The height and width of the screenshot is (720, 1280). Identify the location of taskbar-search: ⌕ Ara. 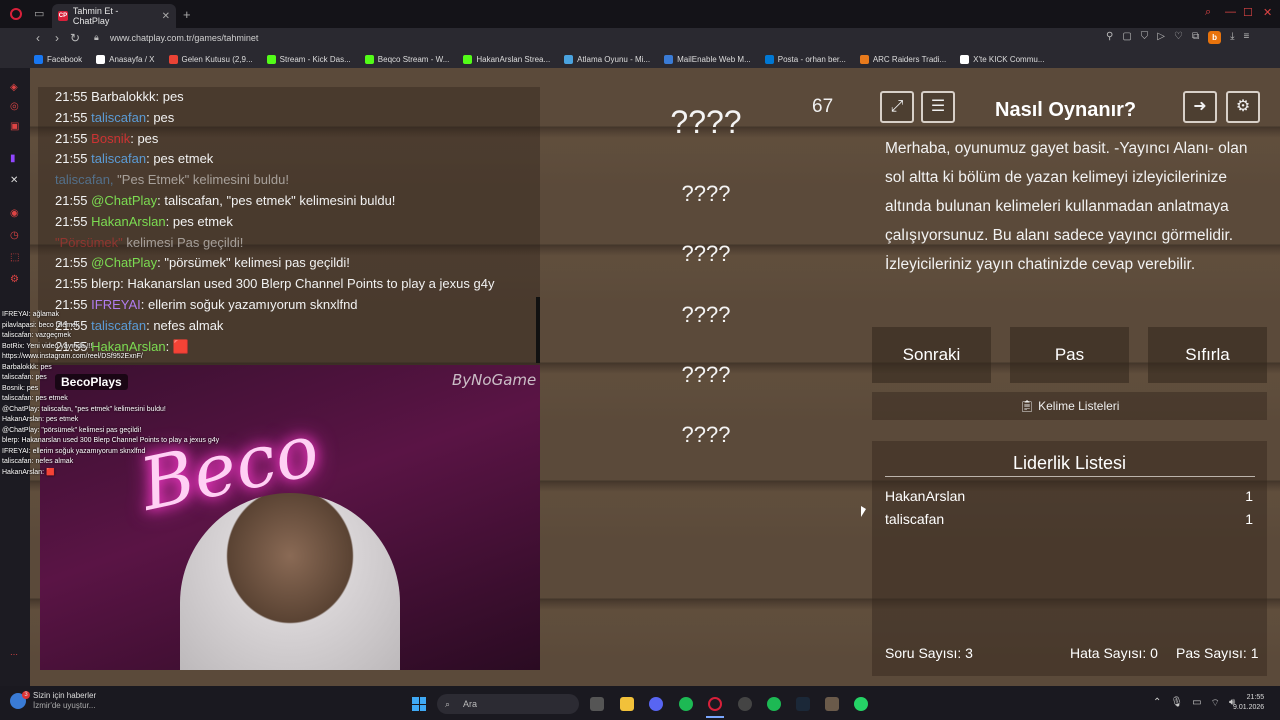
(508, 704).